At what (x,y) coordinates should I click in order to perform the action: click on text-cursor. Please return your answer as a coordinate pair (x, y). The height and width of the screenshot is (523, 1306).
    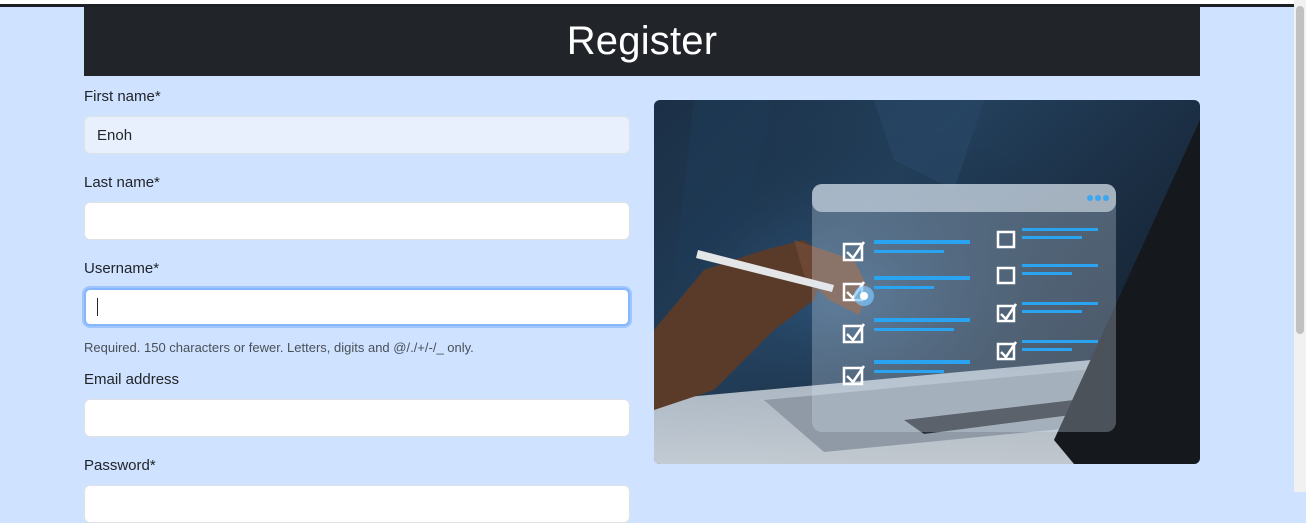
    Looking at the image, I should click on (97, 307).